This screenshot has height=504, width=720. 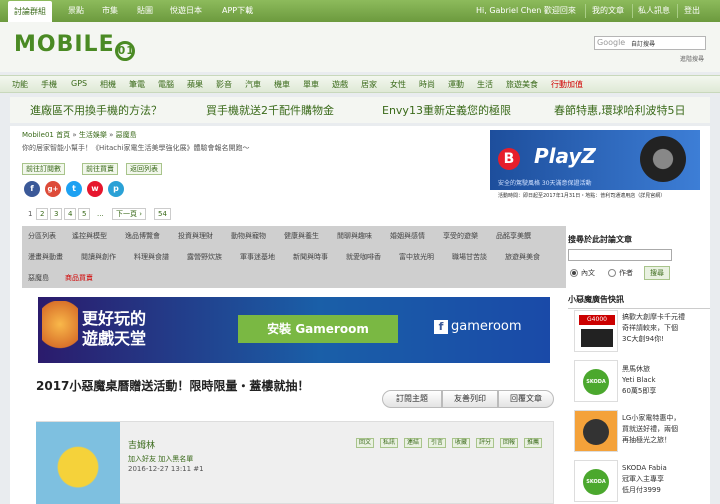 I want to click on forum-cat-link: 婚姻與感情, so click(x=407, y=236).